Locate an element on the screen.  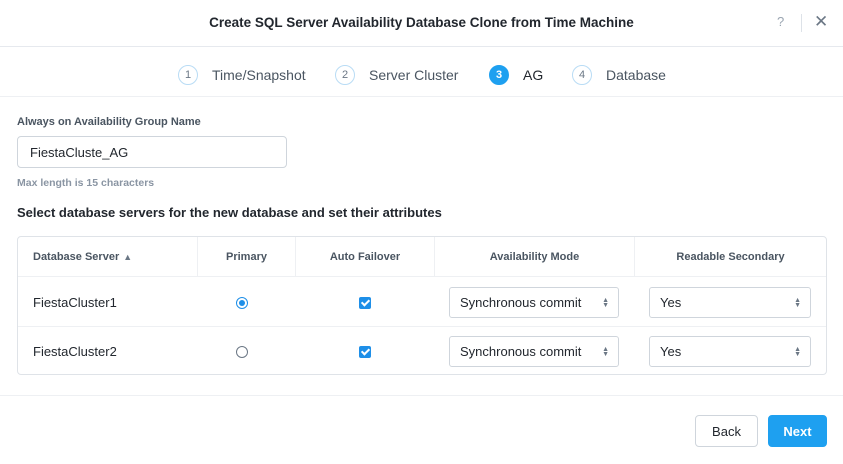
ag-name-label: Always on Availability Group Name is located at coordinates (109, 122).